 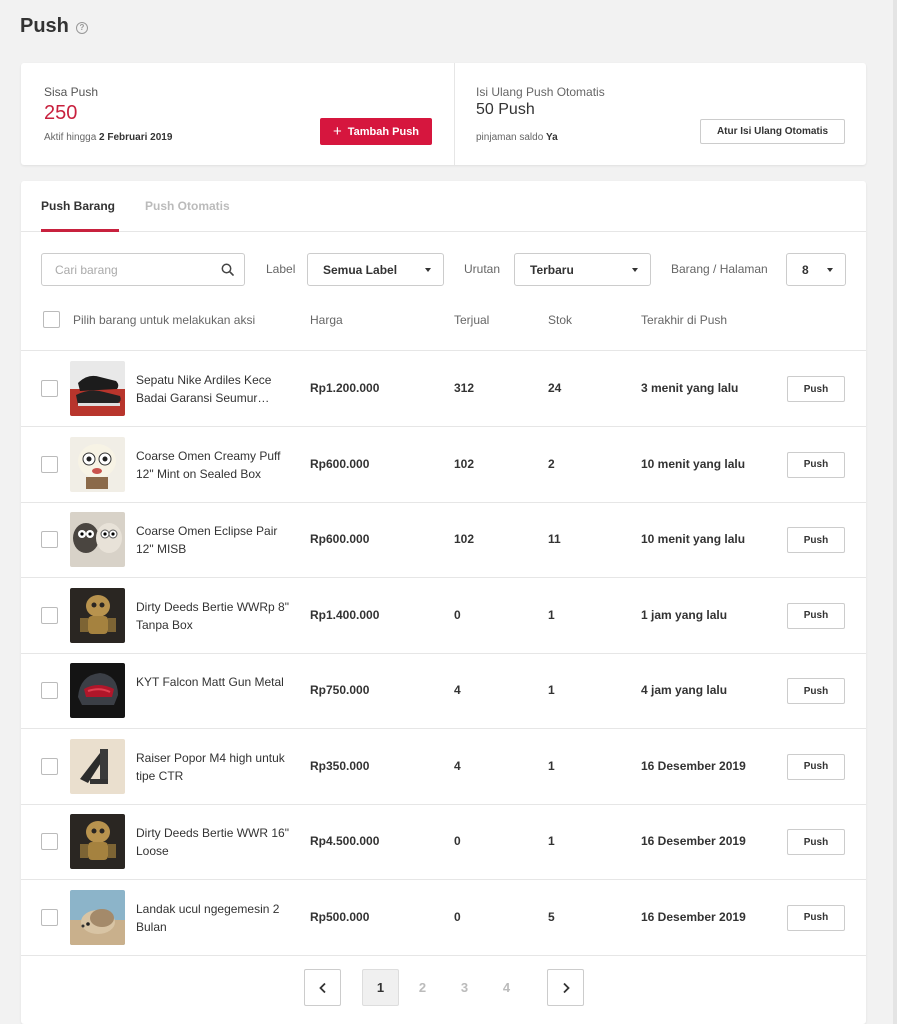 I want to click on chevron-down-icon, so click(x=635, y=270).